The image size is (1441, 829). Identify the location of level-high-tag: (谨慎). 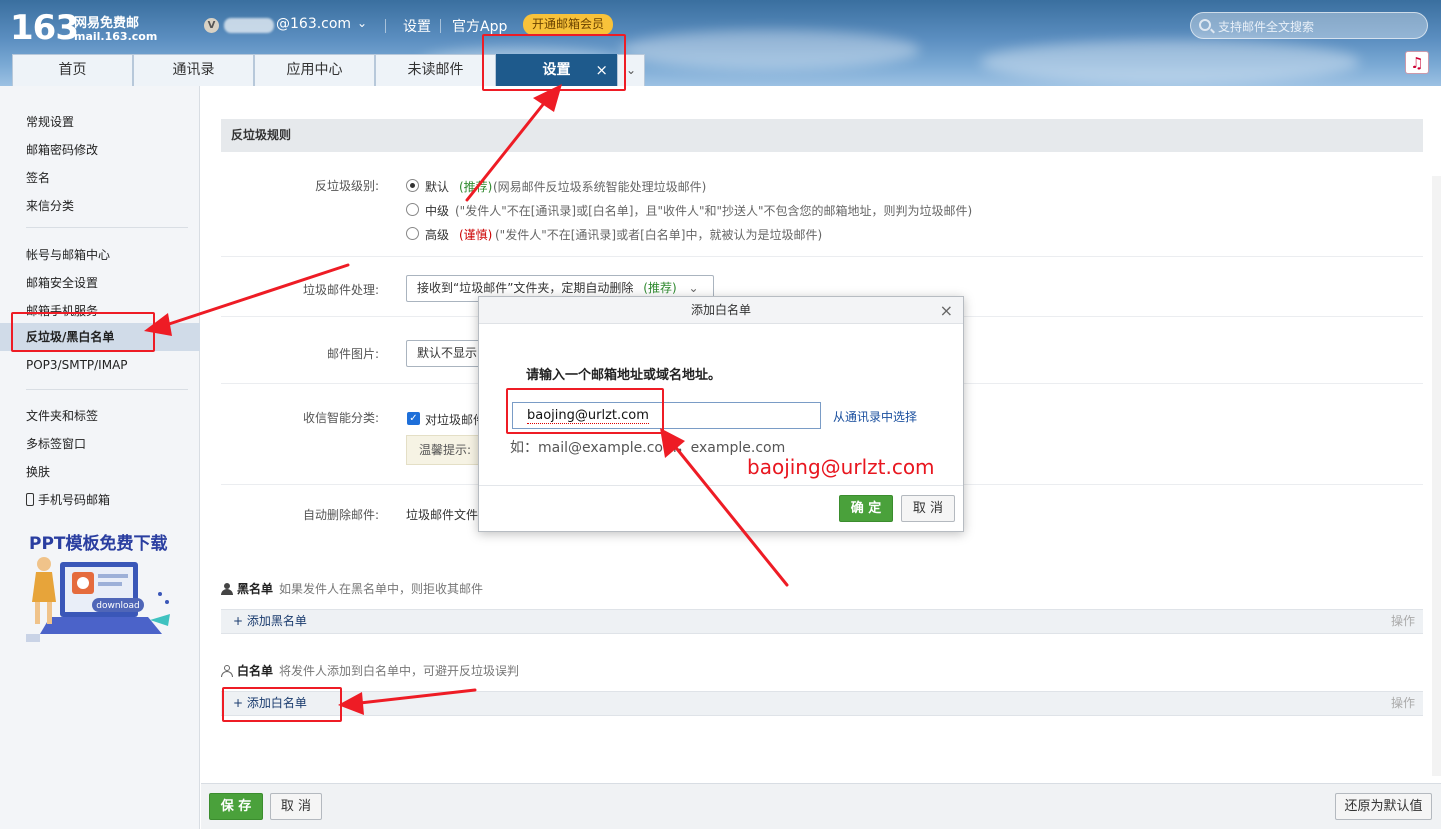
(476, 235).